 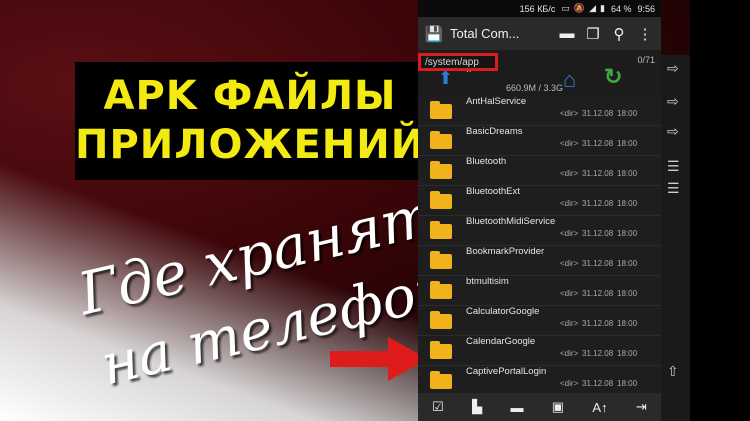 What do you see at coordinates (458, 62) in the screenshot?
I see `current-path: /system/app` at bounding box center [458, 62].